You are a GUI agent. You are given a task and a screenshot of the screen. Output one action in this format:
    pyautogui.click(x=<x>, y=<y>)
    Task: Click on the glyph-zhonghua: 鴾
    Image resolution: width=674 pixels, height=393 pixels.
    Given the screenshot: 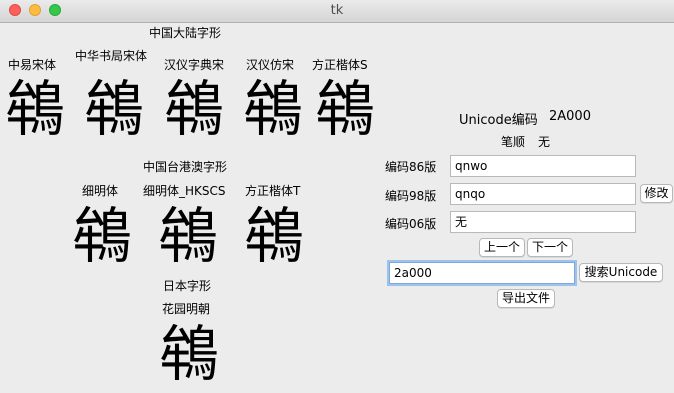 What is the action you would take?
    pyautogui.click(x=114, y=110)
    